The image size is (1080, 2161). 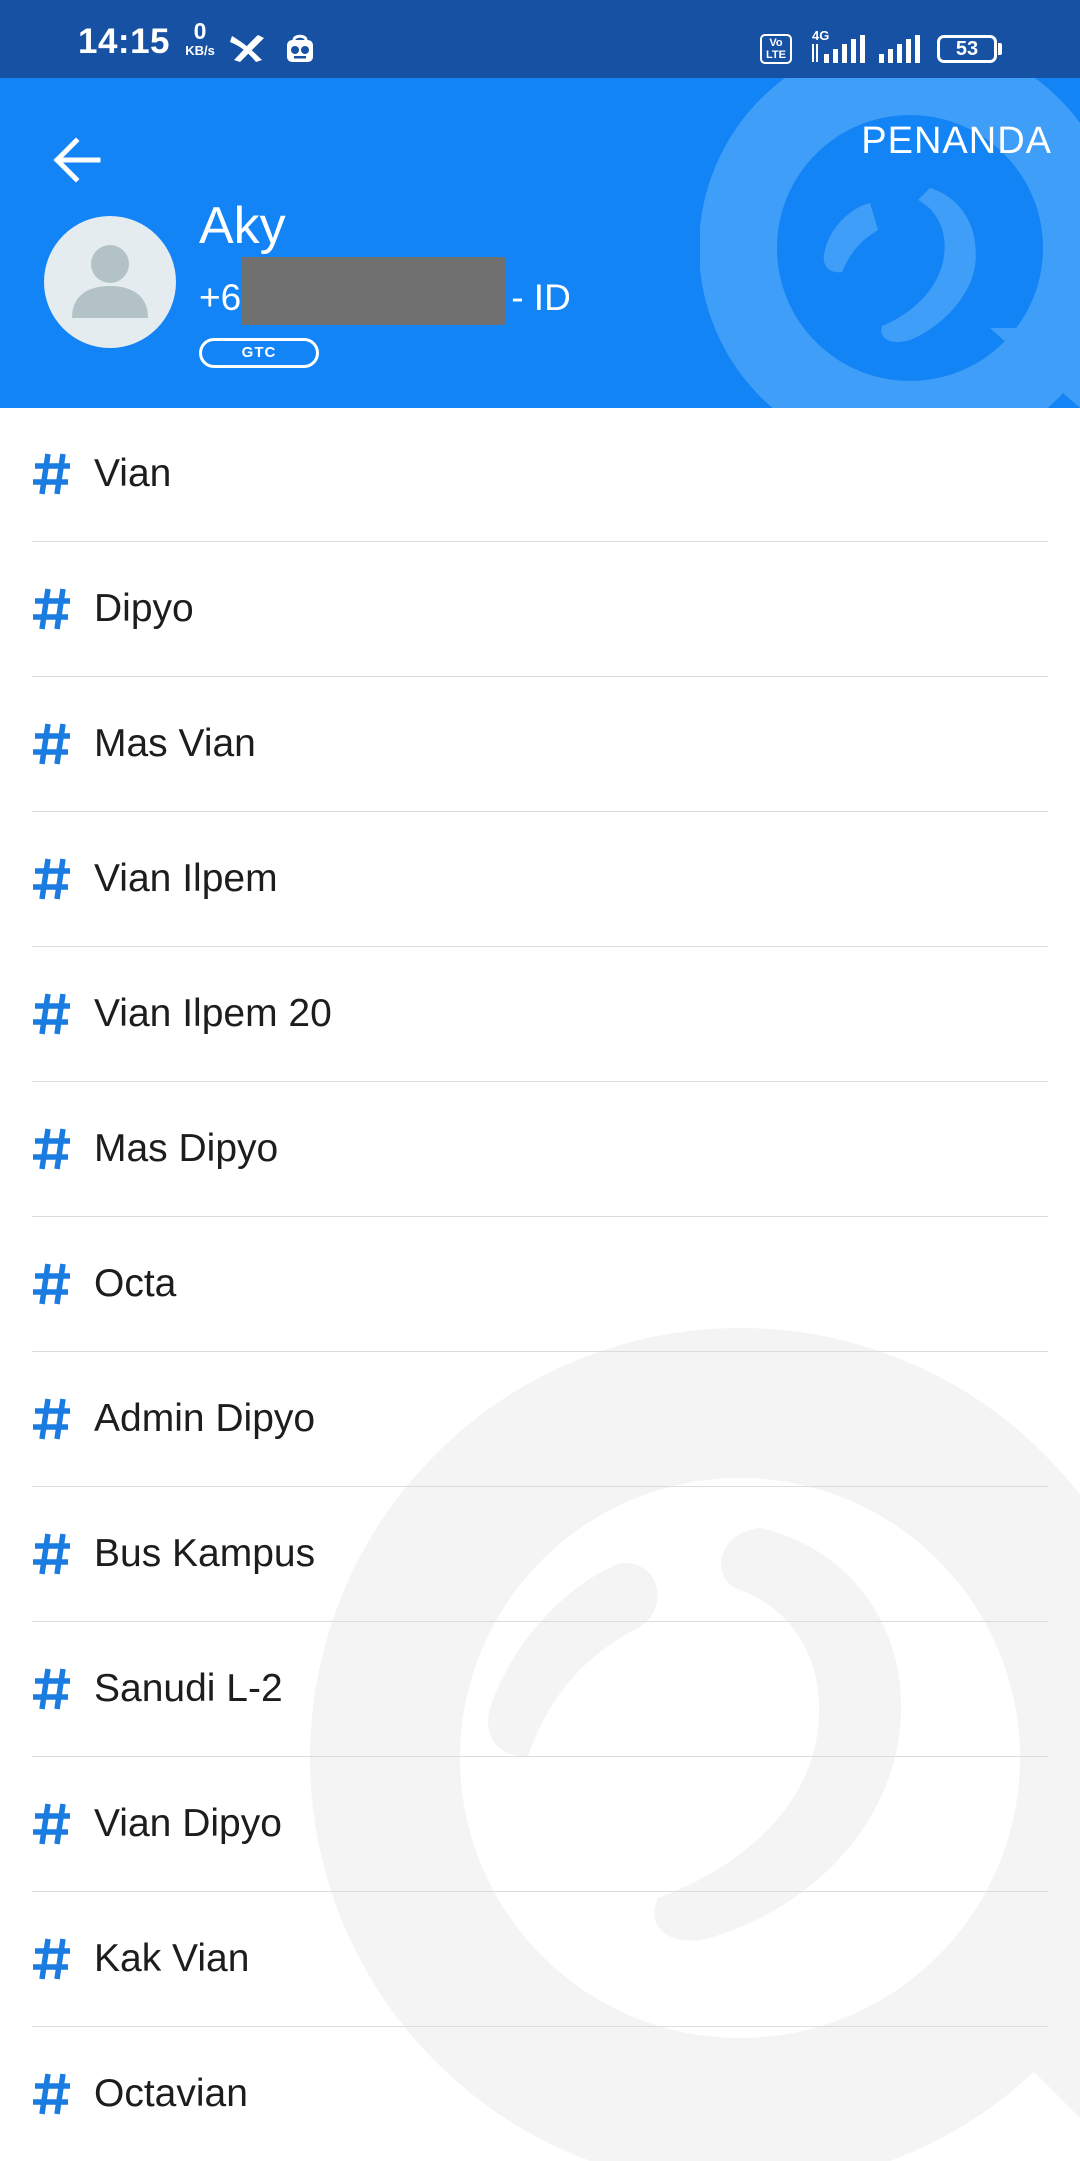 I want to click on person-placeholder-icon, so click(x=110, y=281).